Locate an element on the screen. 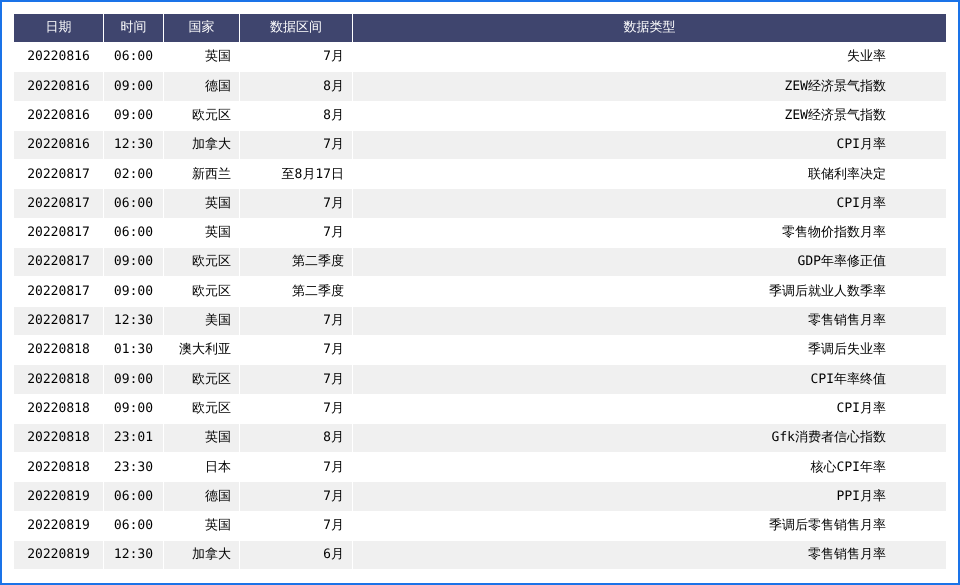 This screenshot has width=960, height=585. table-cell: 美国 is located at coordinates (201, 320).